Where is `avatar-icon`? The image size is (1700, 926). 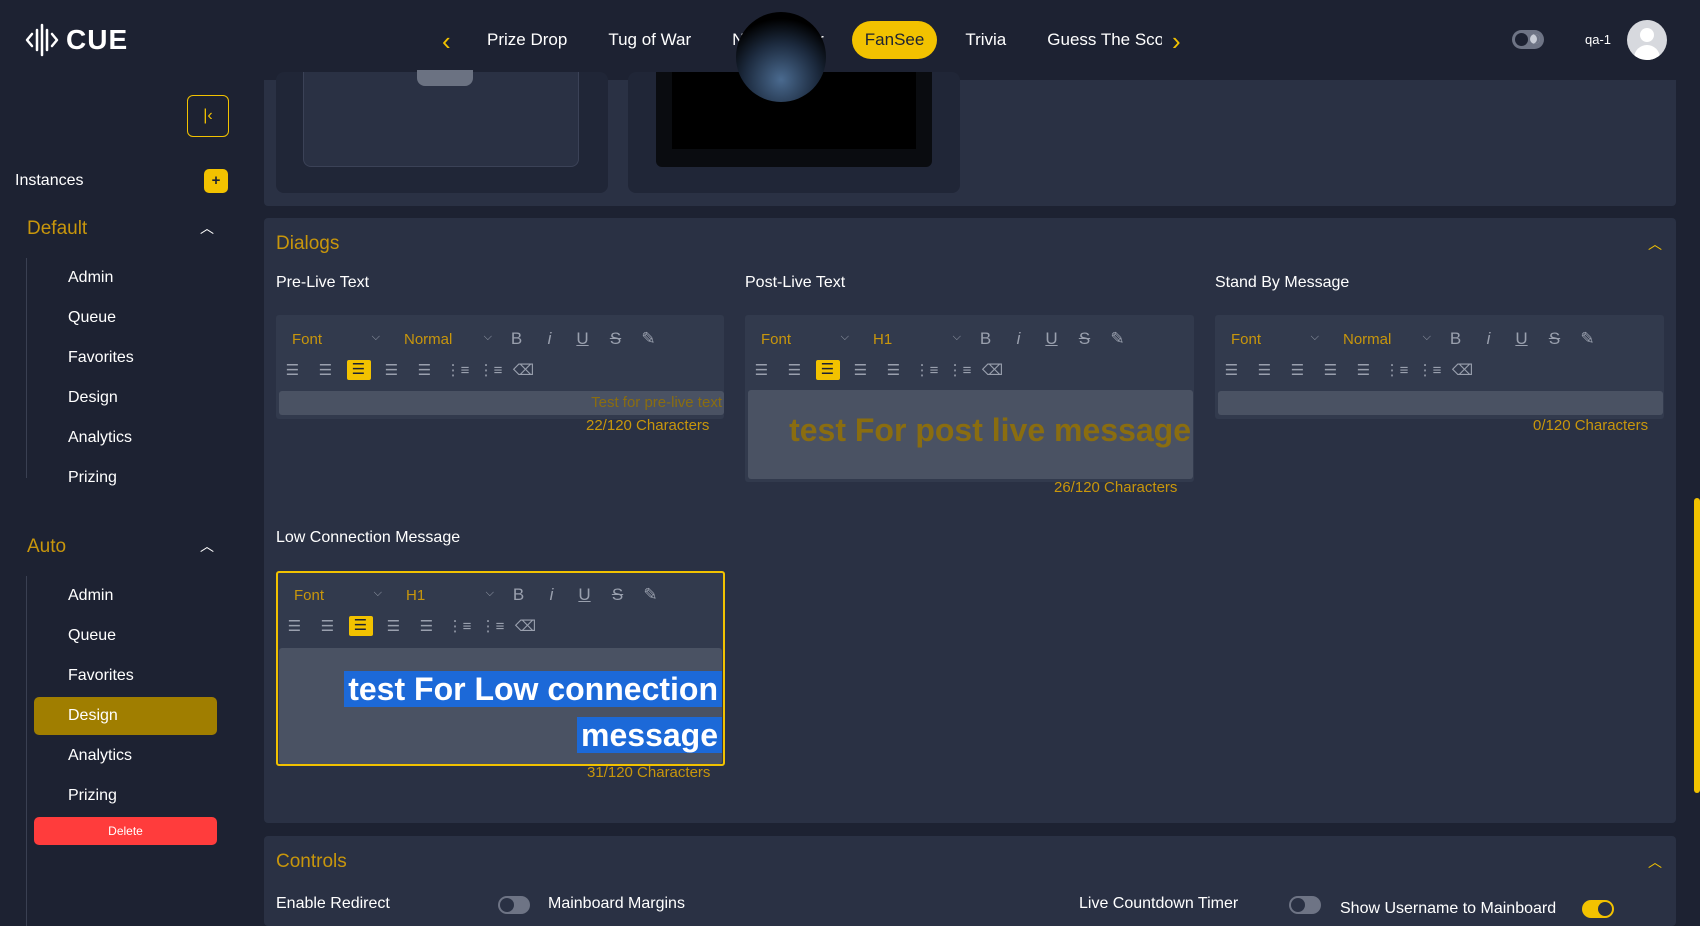
avatar-icon is located at coordinates (1647, 40).